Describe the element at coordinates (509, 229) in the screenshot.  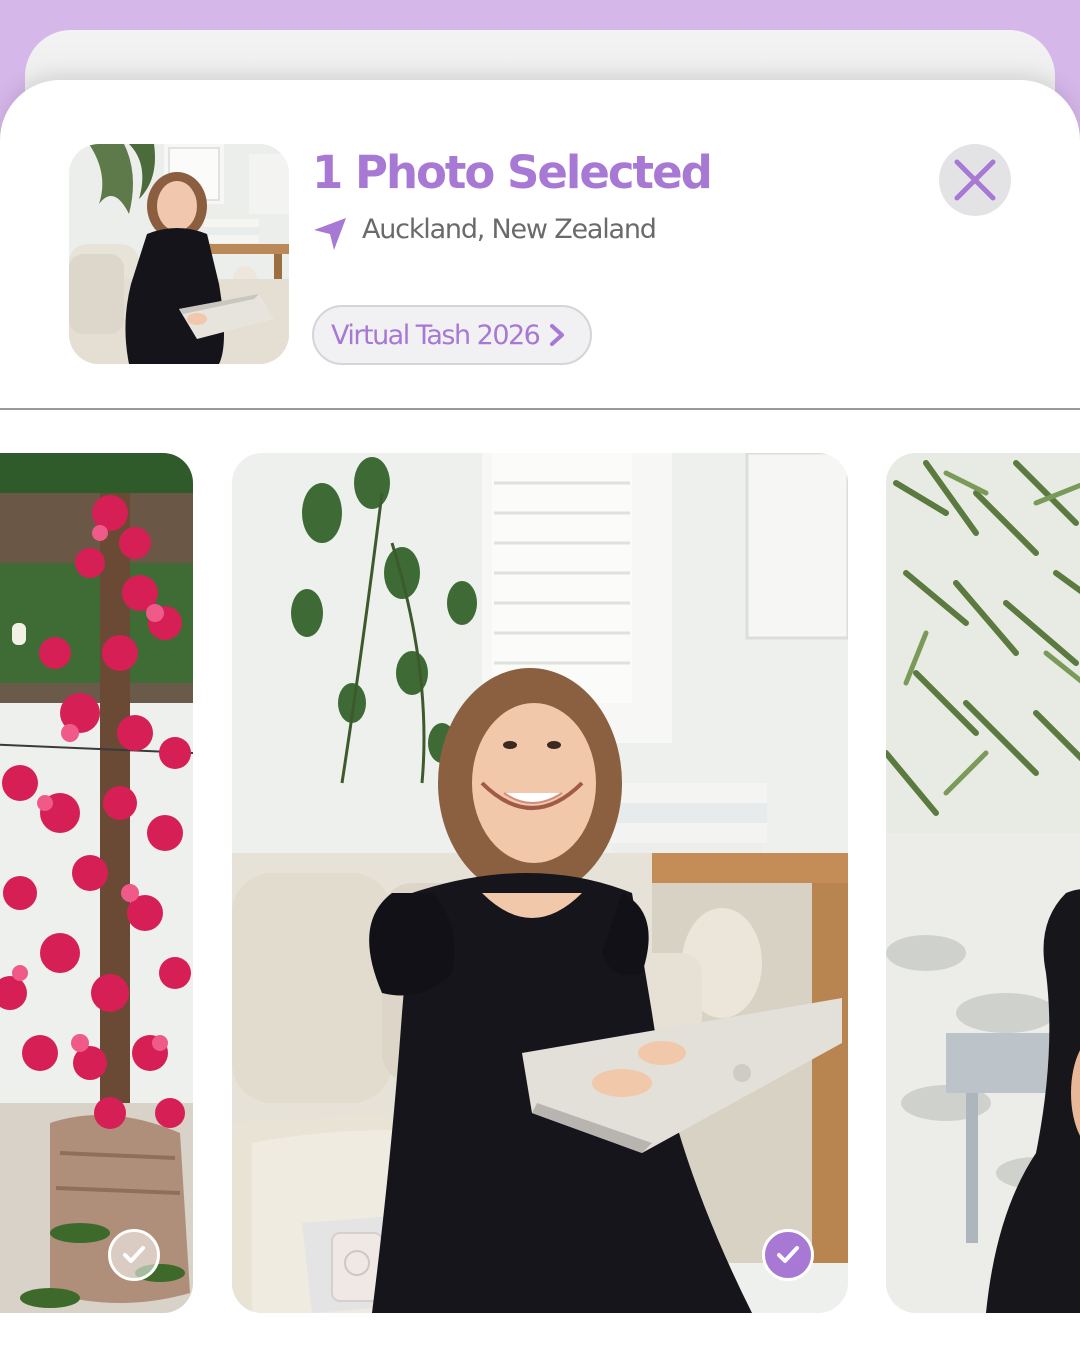
I see `location-label: Auckland, New Zealand` at that location.